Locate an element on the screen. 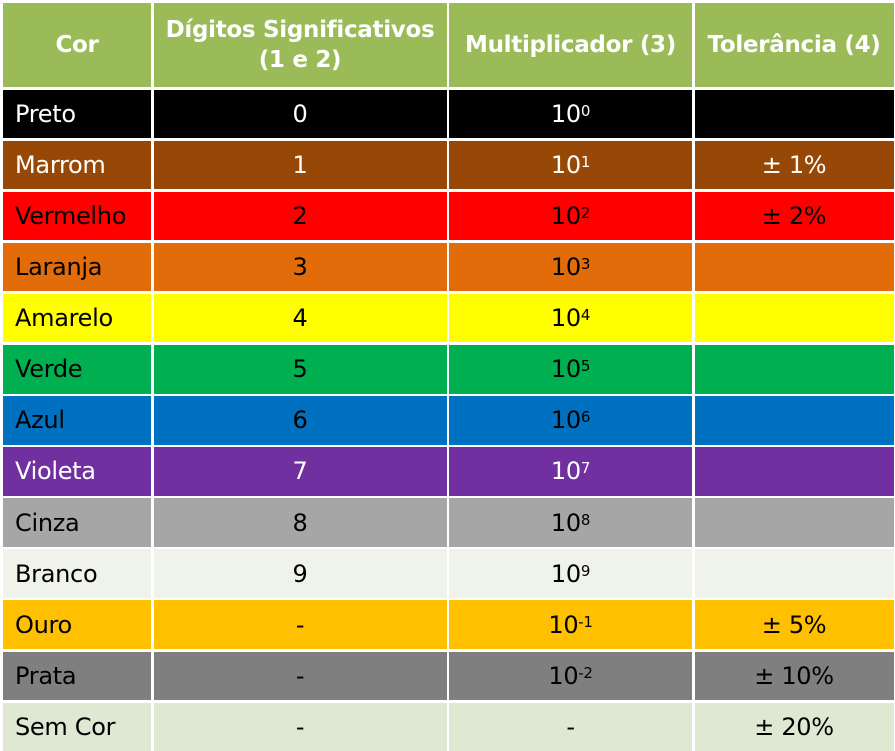 The image size is (895, 751). header-color: Cor is located at coordinates (77, 45).